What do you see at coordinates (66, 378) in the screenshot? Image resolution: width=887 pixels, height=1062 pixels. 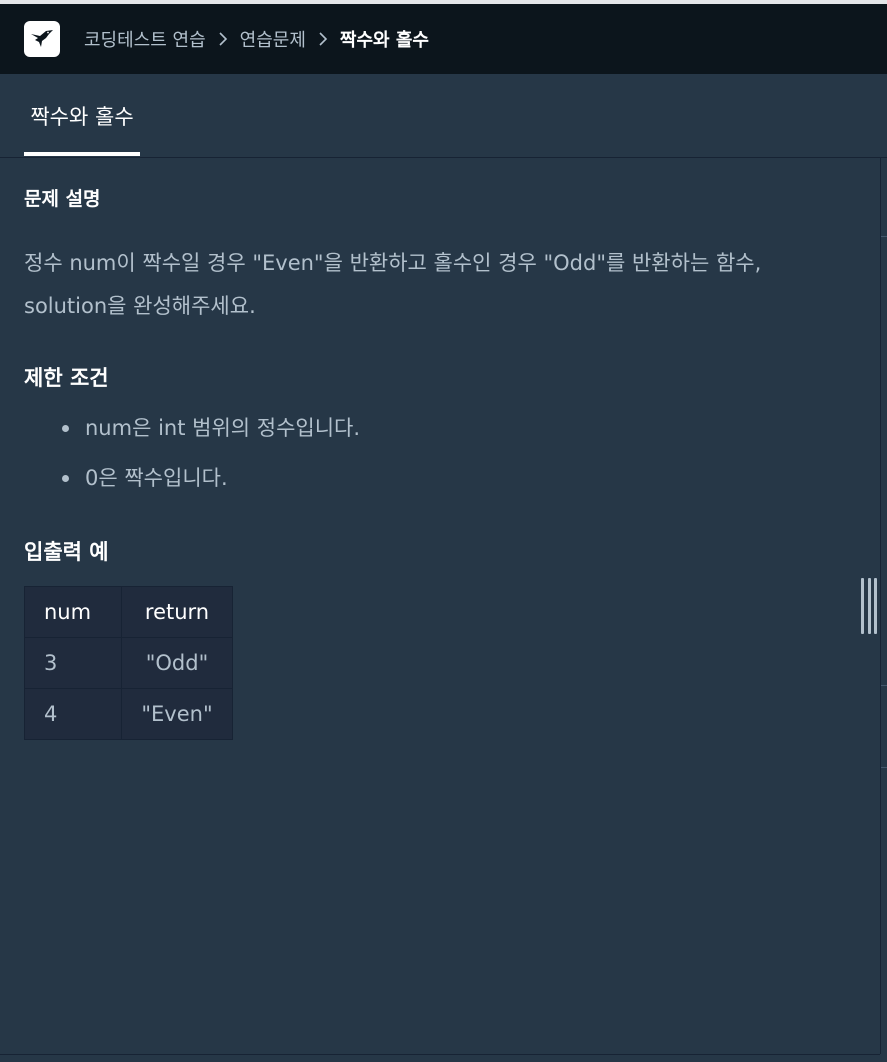 I see `constraints-heading: 제한 조건` at bounding box center [66, 378].